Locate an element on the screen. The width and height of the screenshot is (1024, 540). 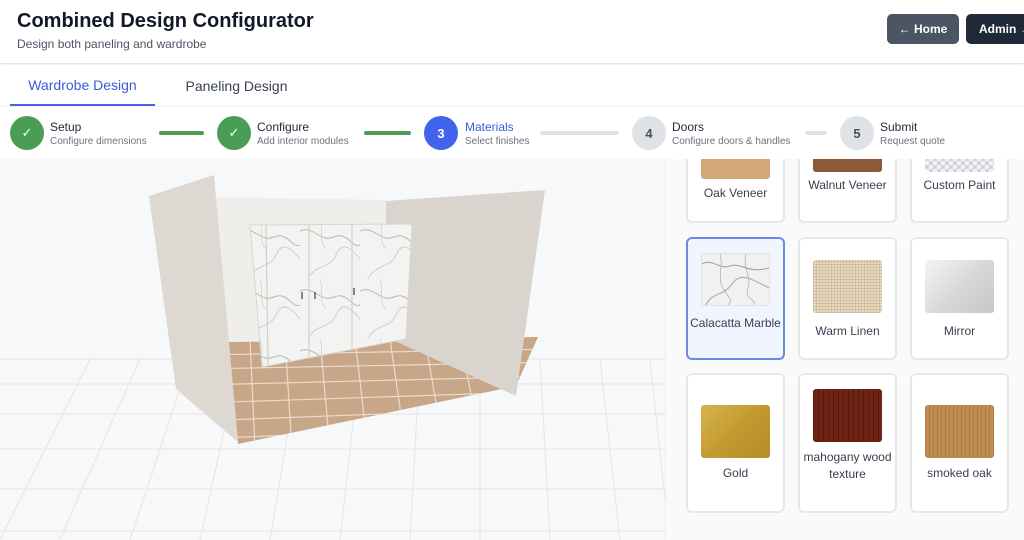
smoked-oak-swatch is located at coordinates (959, 431).